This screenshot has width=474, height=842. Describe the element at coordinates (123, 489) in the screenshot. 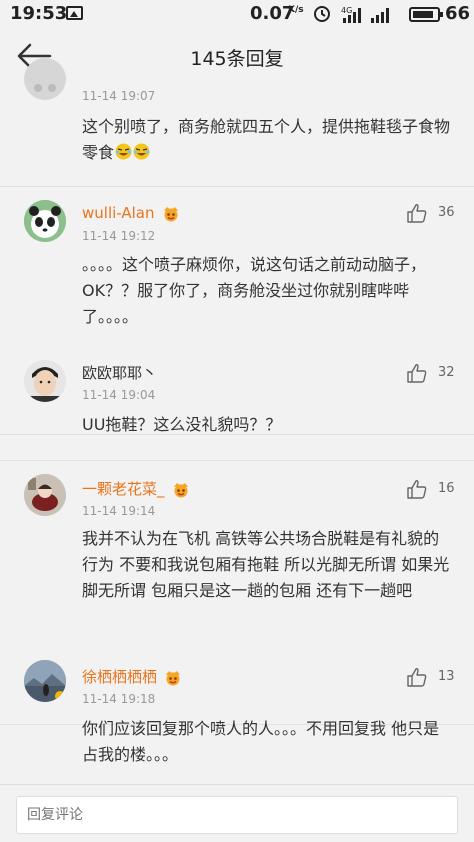

I see `username-text: 一颗老花菜_` at that location.